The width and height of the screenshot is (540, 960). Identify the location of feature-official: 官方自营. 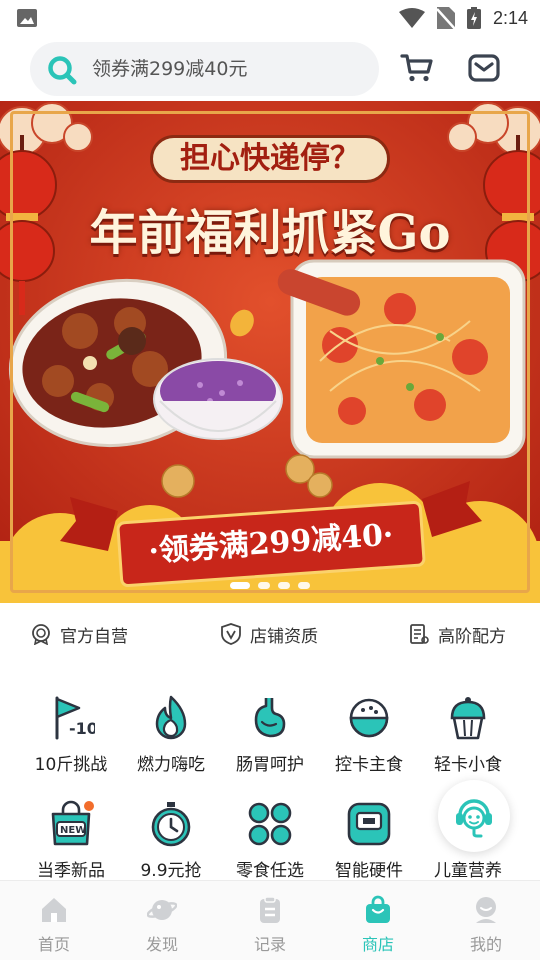
(79, 634).